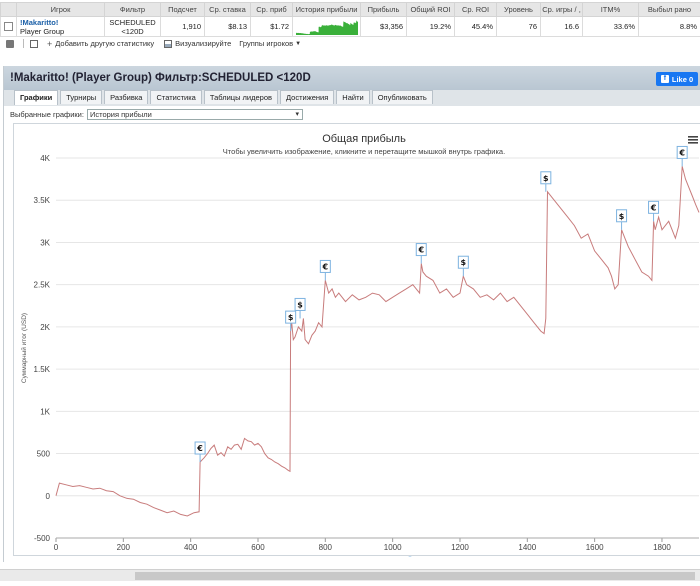 The width and height of the screenshot is (700, 586). I want to click on header-itm: ITM%, so click(610, 9).